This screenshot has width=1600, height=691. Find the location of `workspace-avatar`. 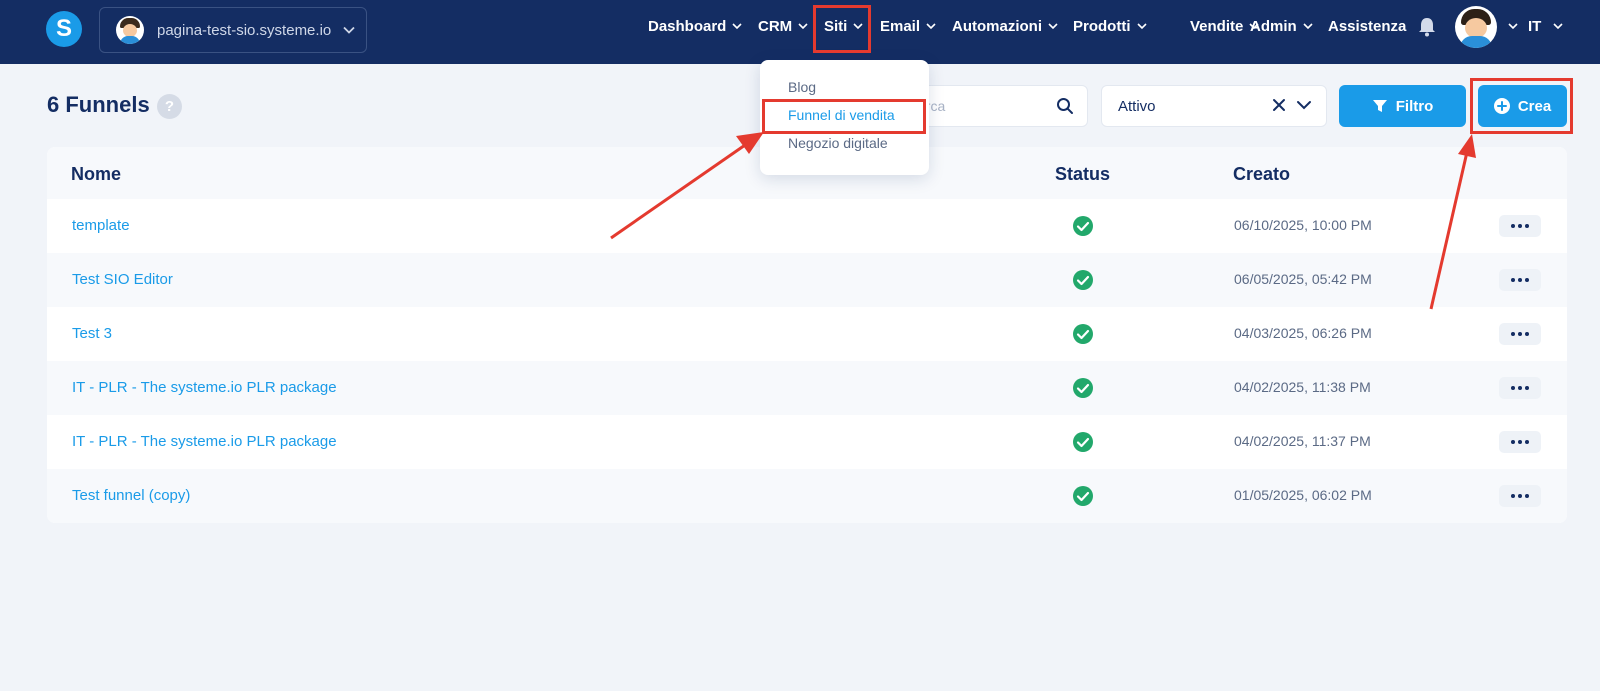

workspace-avatar is located at coordinates (130, 30).